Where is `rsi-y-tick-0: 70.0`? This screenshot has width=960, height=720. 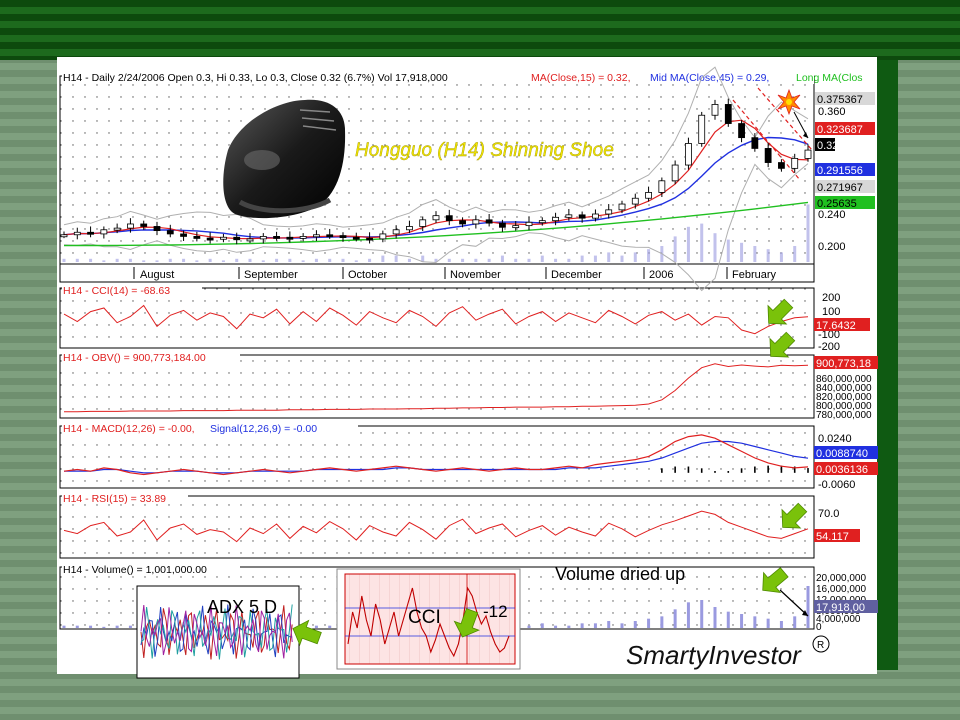
rsi-y-tick-0: 70.0 is located at coordinates (828, 514).